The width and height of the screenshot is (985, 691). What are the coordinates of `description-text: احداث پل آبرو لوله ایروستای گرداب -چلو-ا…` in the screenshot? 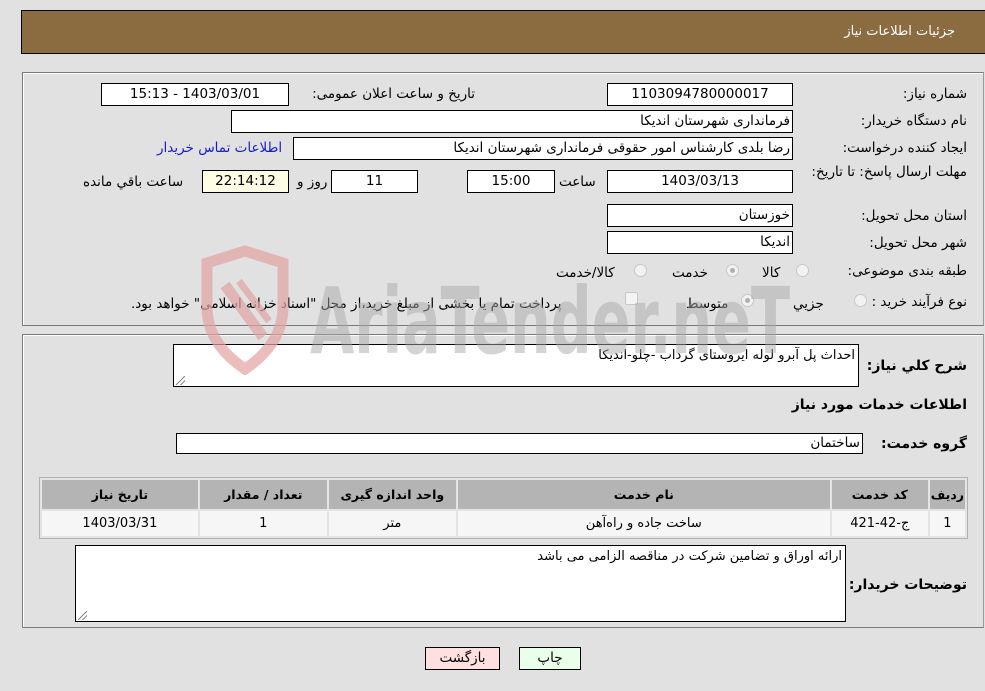 It's located at (726, 355).